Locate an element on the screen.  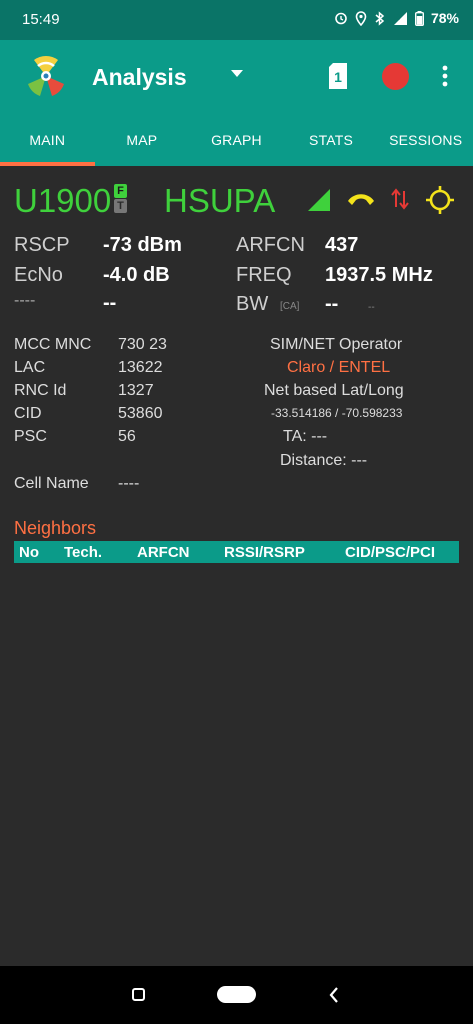
app-bar: Analysis 1 MAIN MAP GRAPH STATS SESSIONS is located at coordinates (236, 103).